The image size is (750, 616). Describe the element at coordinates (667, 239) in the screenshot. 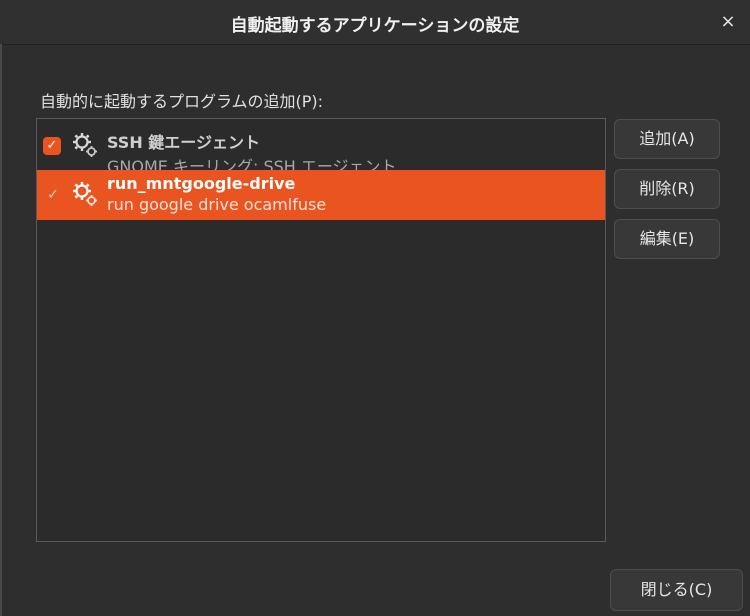

I see `edit-button: 編集(E)` at that location.